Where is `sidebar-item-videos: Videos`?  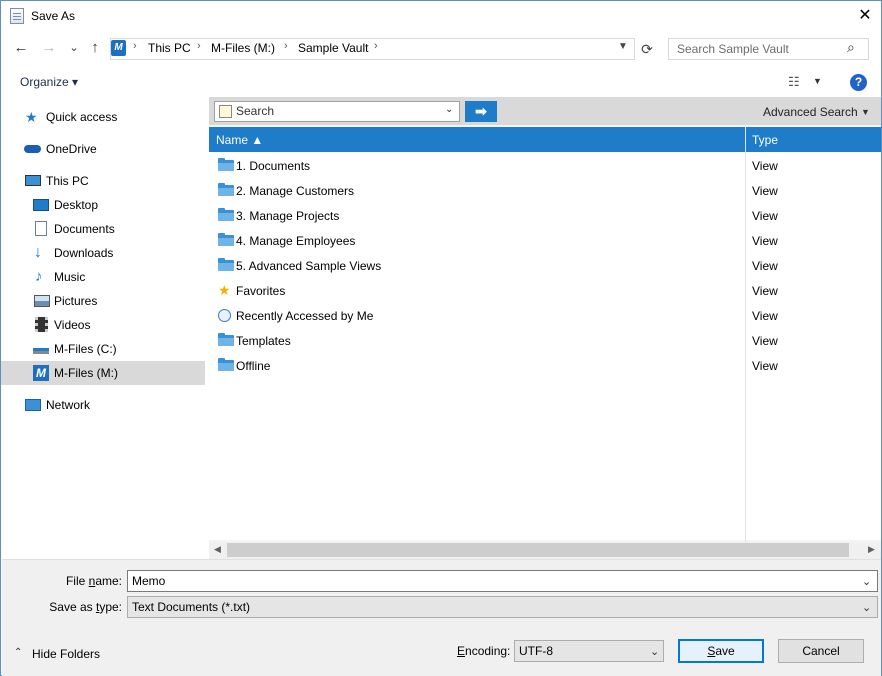 sidebar-item-videos: Videos is located at coordinates (103, 325).